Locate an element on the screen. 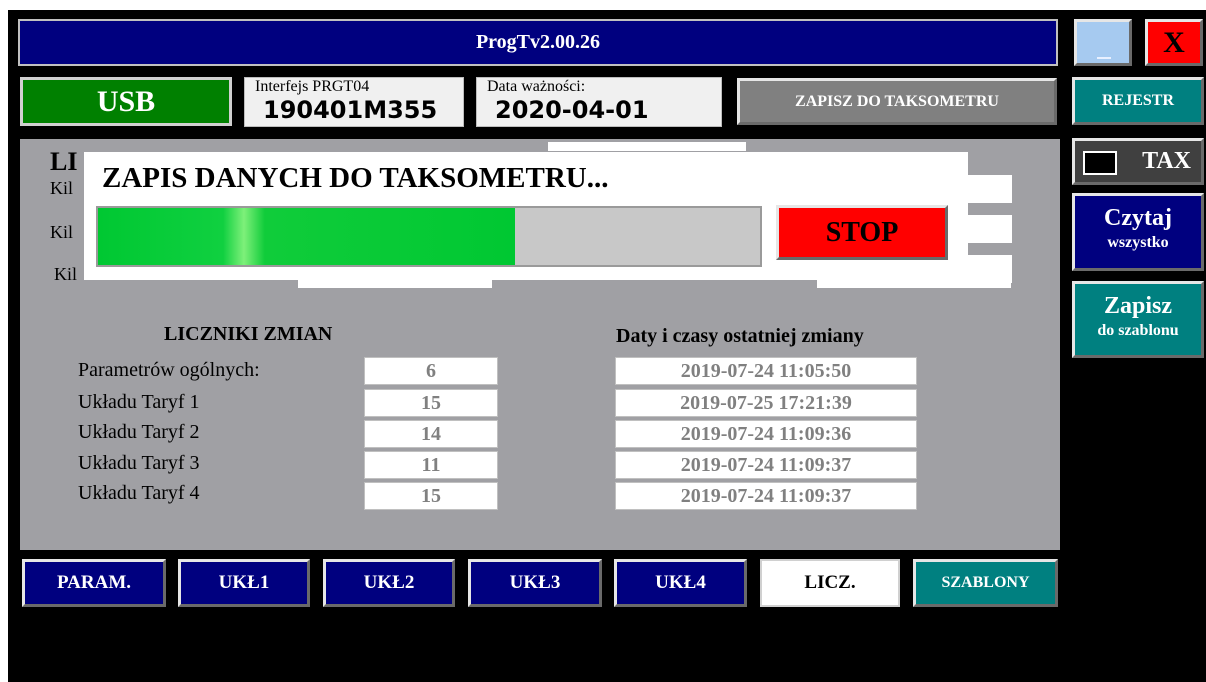 The width and height of the screenshot is (1206, 682). validity-value: 2020-04-01 is located at coordinates (572, 110).